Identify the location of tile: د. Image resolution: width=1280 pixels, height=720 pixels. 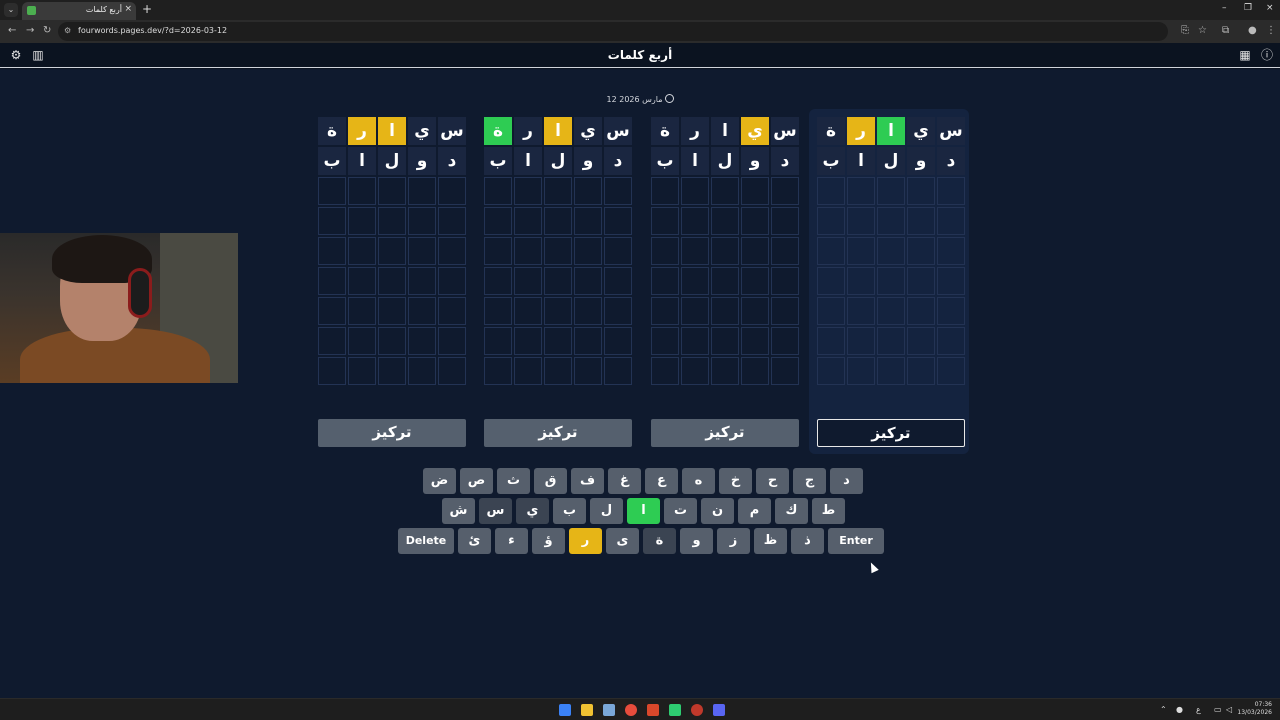
(452, 161).